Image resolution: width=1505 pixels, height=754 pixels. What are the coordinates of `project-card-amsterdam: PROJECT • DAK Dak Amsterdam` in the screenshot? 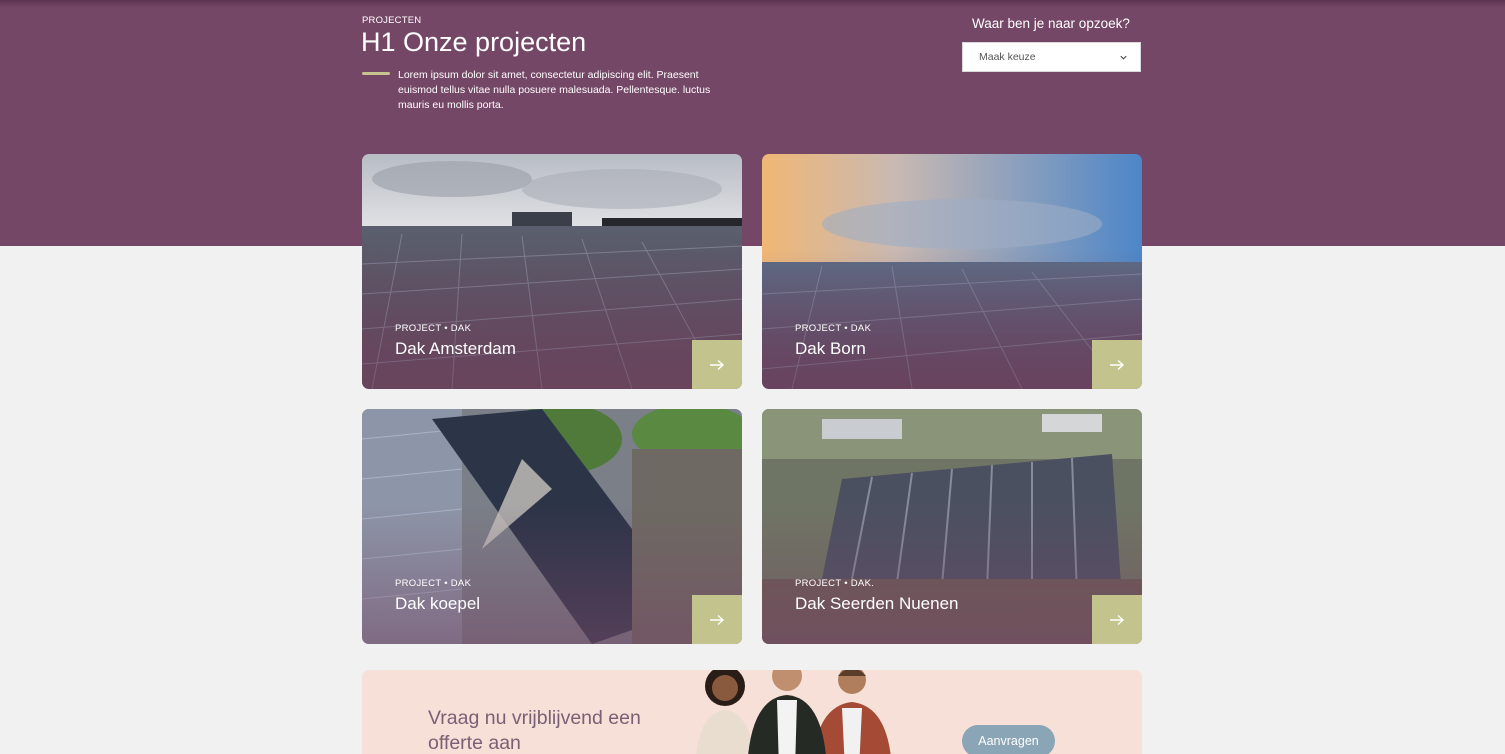 It's located at (552, 271).